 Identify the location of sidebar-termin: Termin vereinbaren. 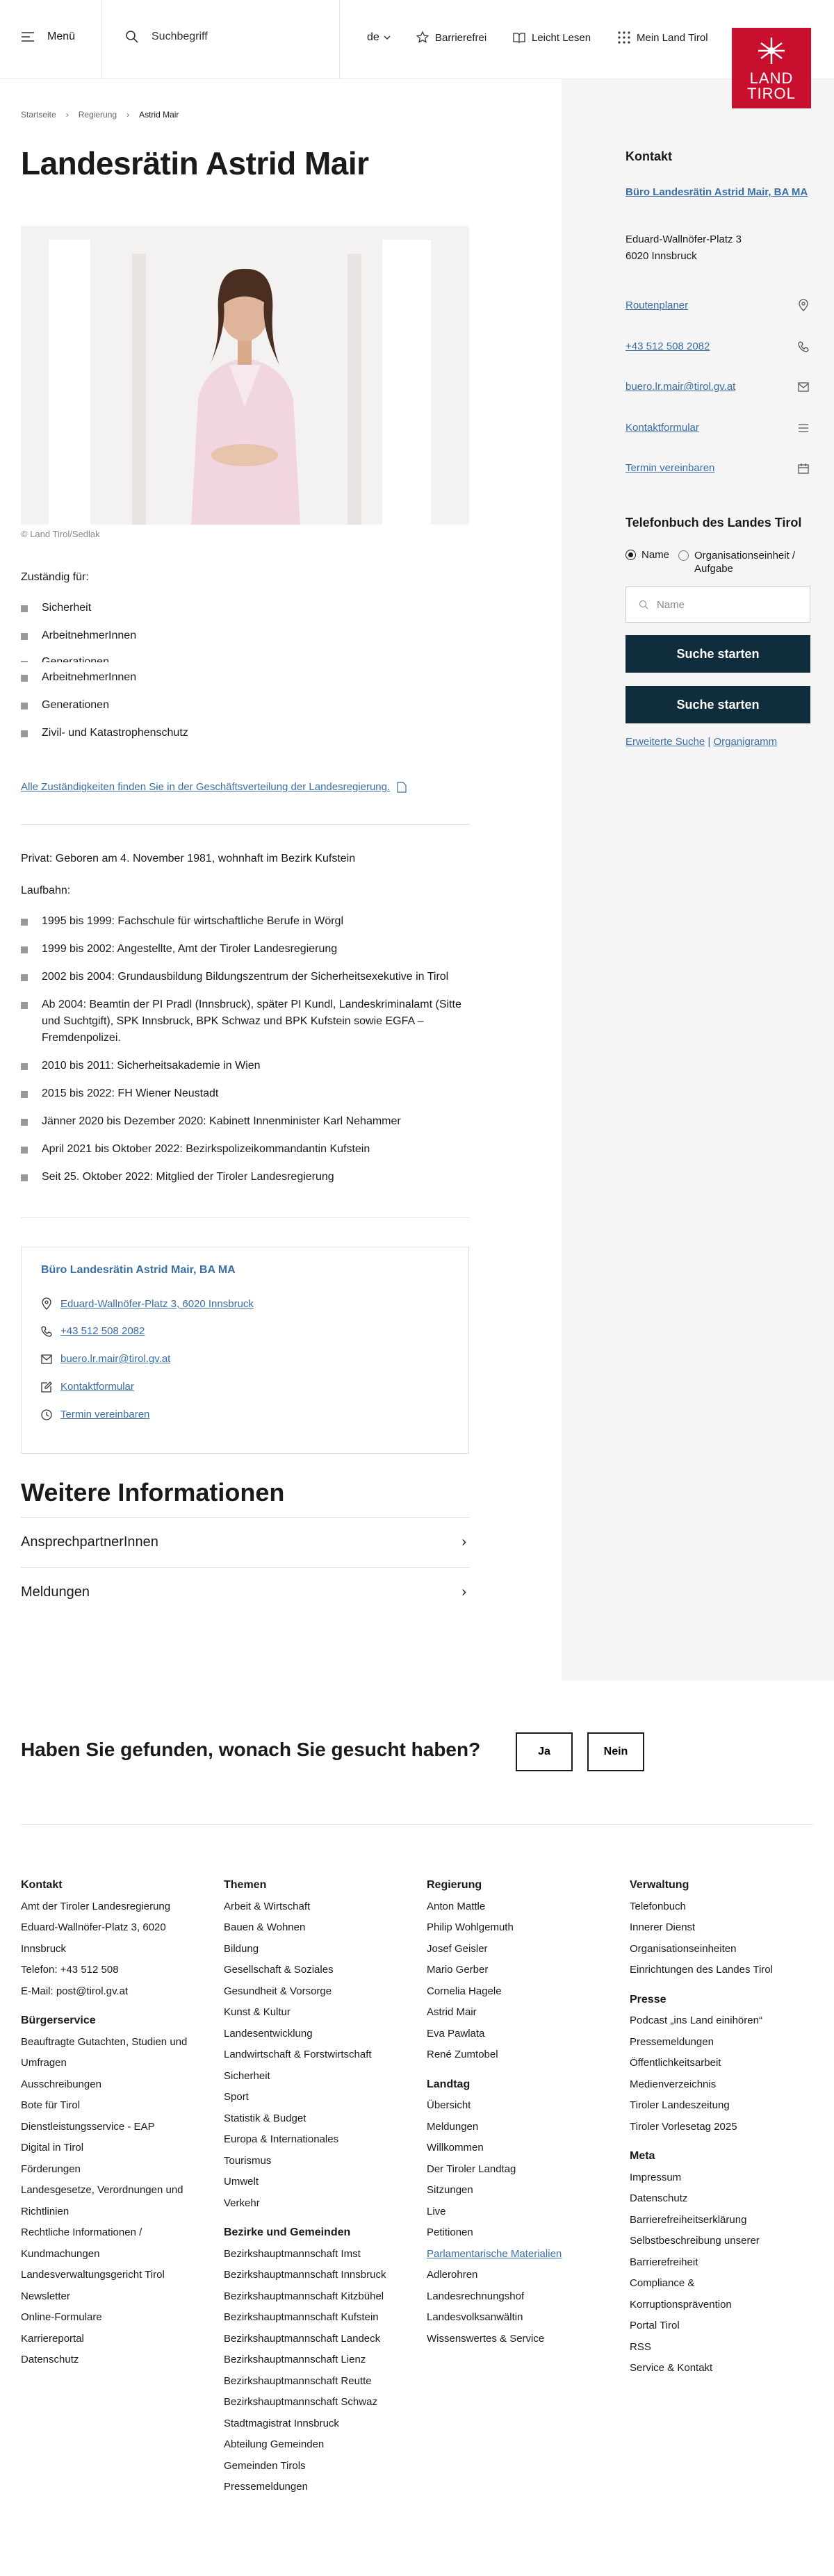
(717, 468).